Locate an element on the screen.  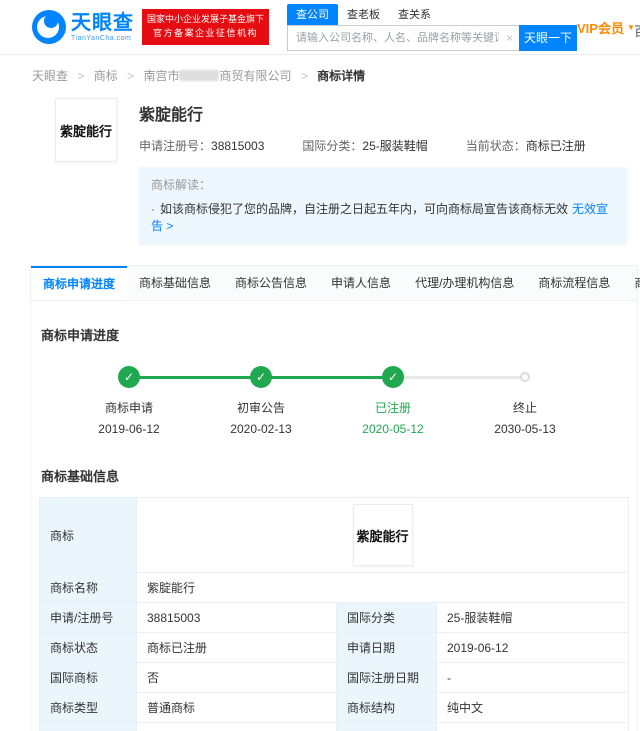
table-row: 申请/注册号 38815003 国际分类 25-服装鞋帽 is located at coordinates (334, 617).